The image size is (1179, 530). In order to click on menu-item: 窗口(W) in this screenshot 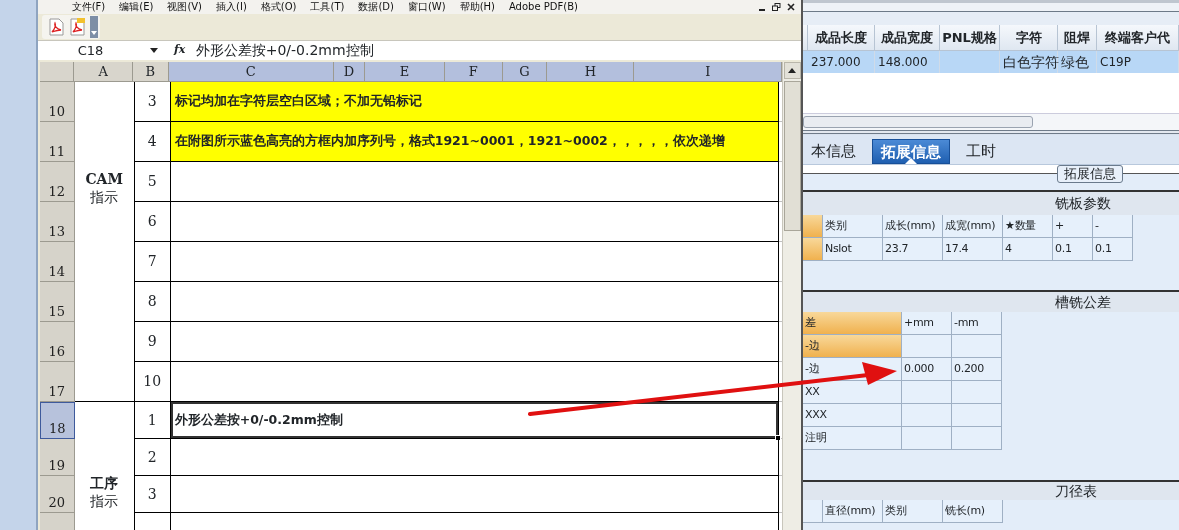, I will do `click(433, 7)`.